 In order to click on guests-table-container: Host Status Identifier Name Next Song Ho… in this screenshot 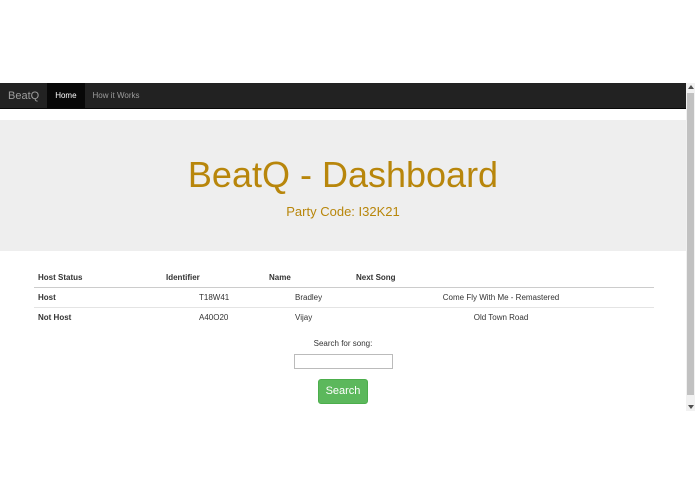, I will do `click(344, 297)`.